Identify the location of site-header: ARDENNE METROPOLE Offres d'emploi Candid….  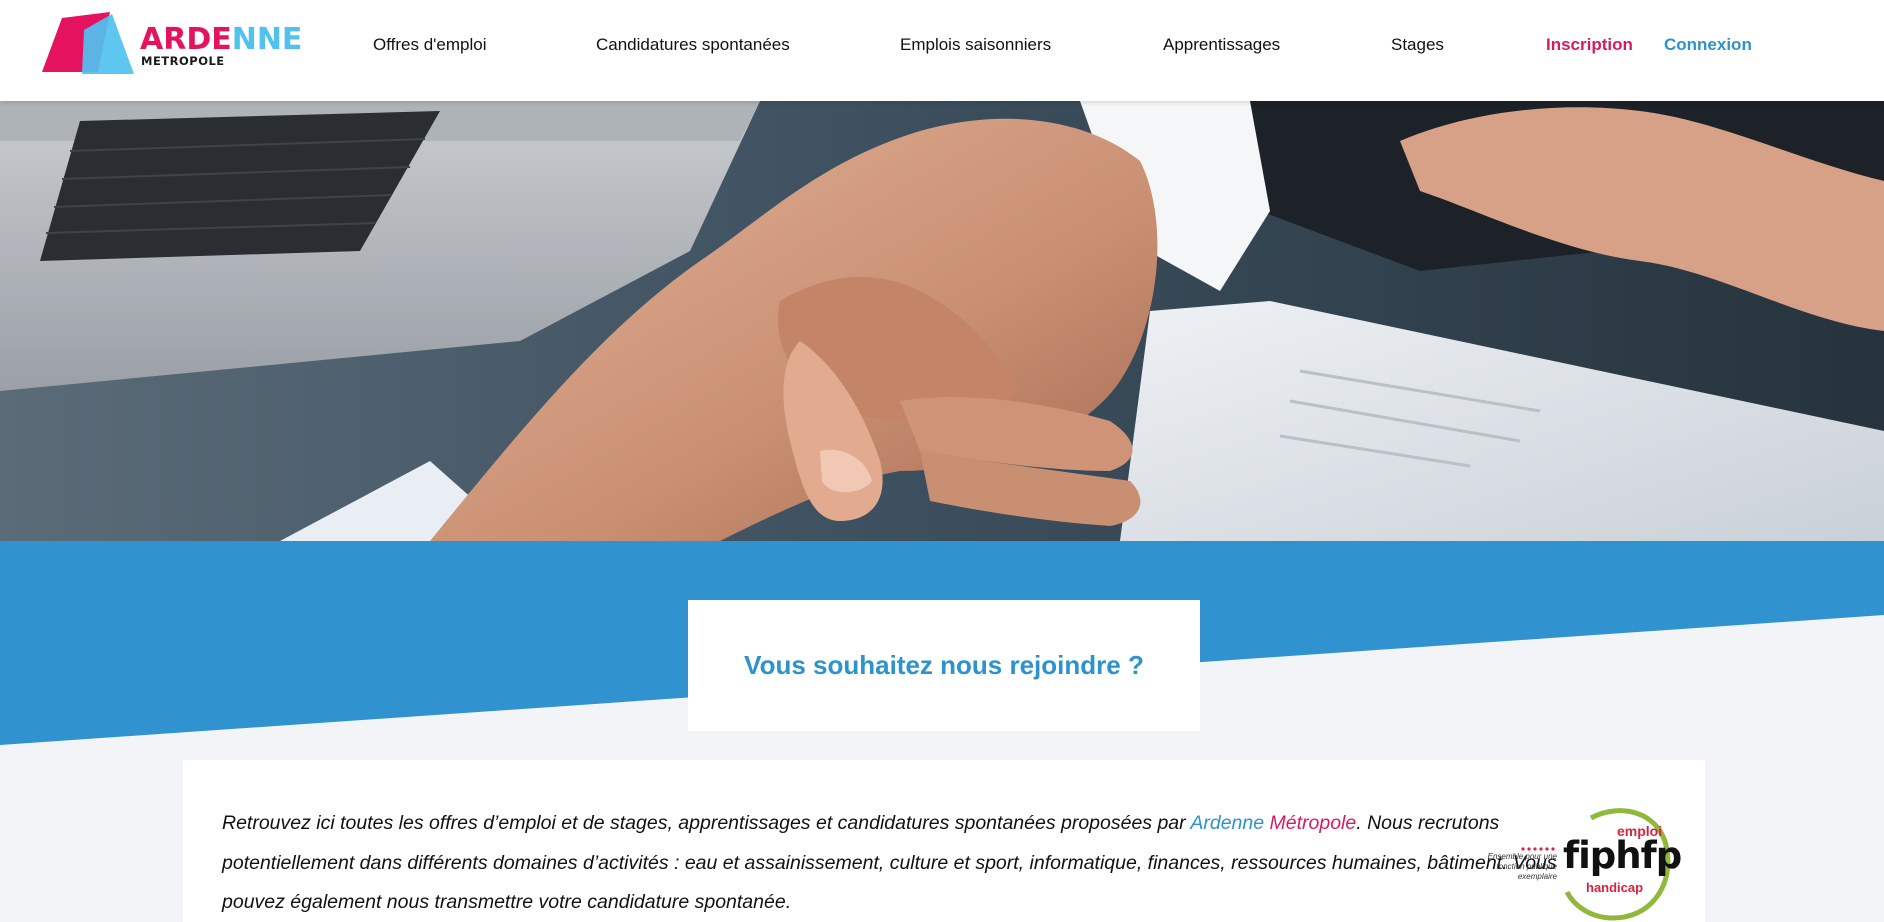
(942, 50).